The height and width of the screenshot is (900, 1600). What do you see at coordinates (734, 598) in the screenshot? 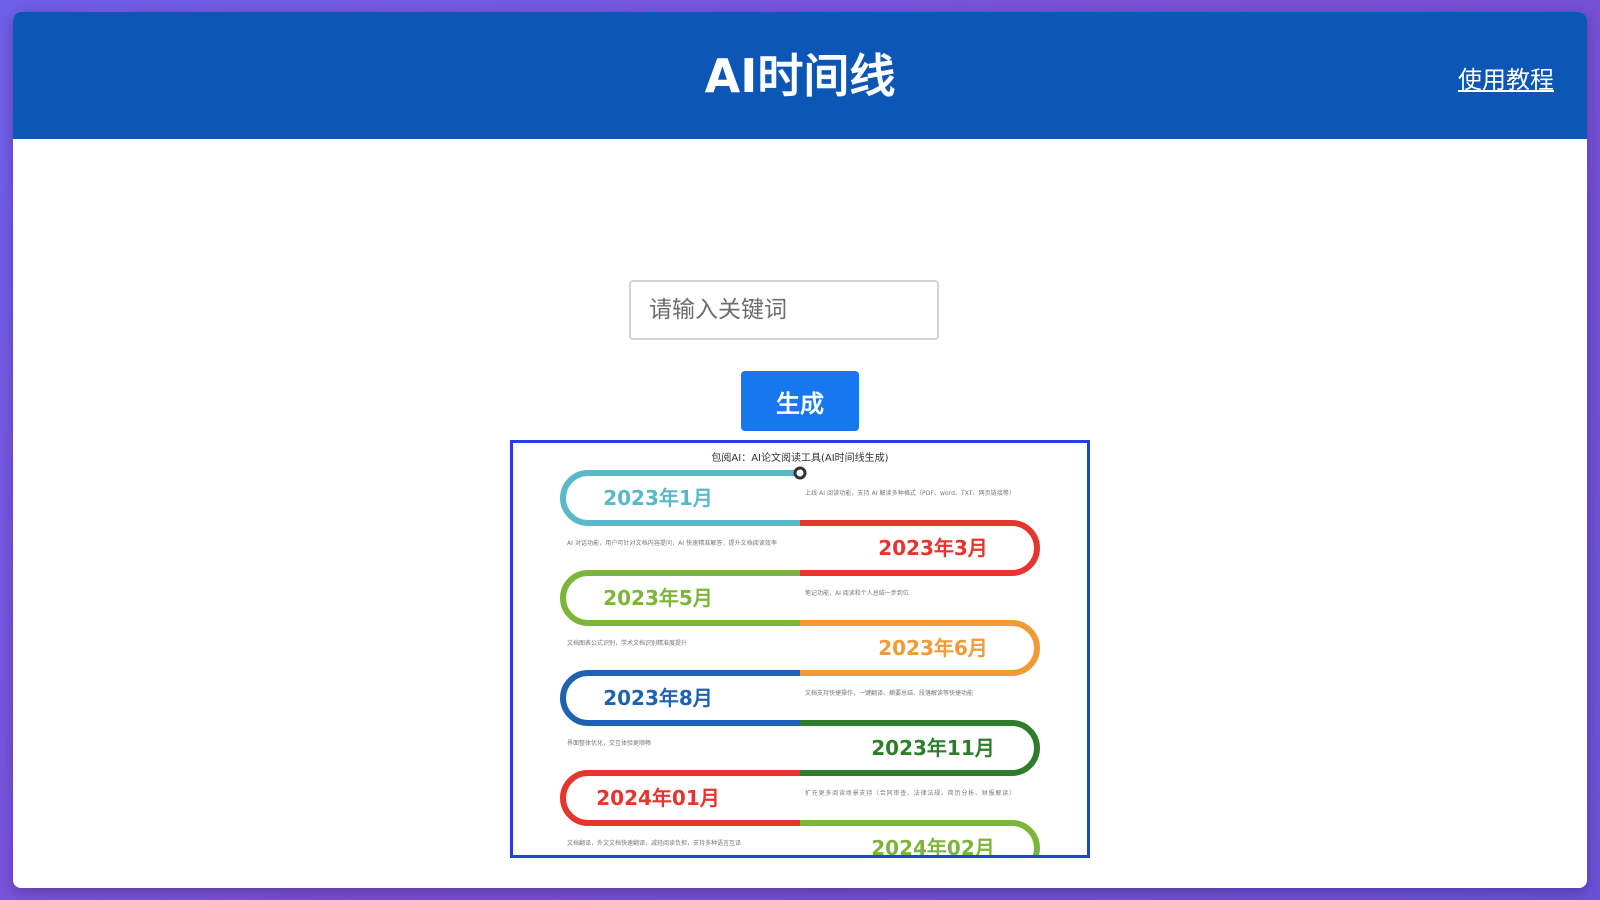
I see `timeline-item: 2023年5月 笔记功能，AI 阅读和个人总结一步到位` at bounding box center [734, 598].